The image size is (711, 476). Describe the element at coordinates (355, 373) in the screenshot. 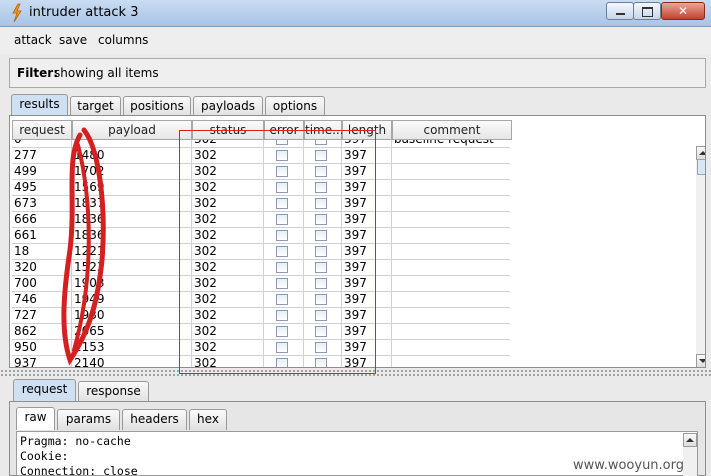

I see `split-pane-divider` at that location.